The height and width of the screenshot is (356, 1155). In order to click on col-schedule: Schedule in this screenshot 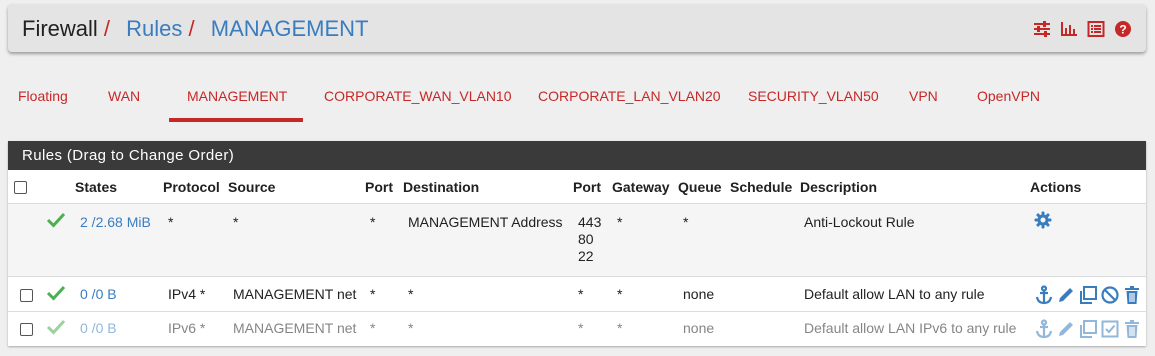, I will do `click(761, 187)`.